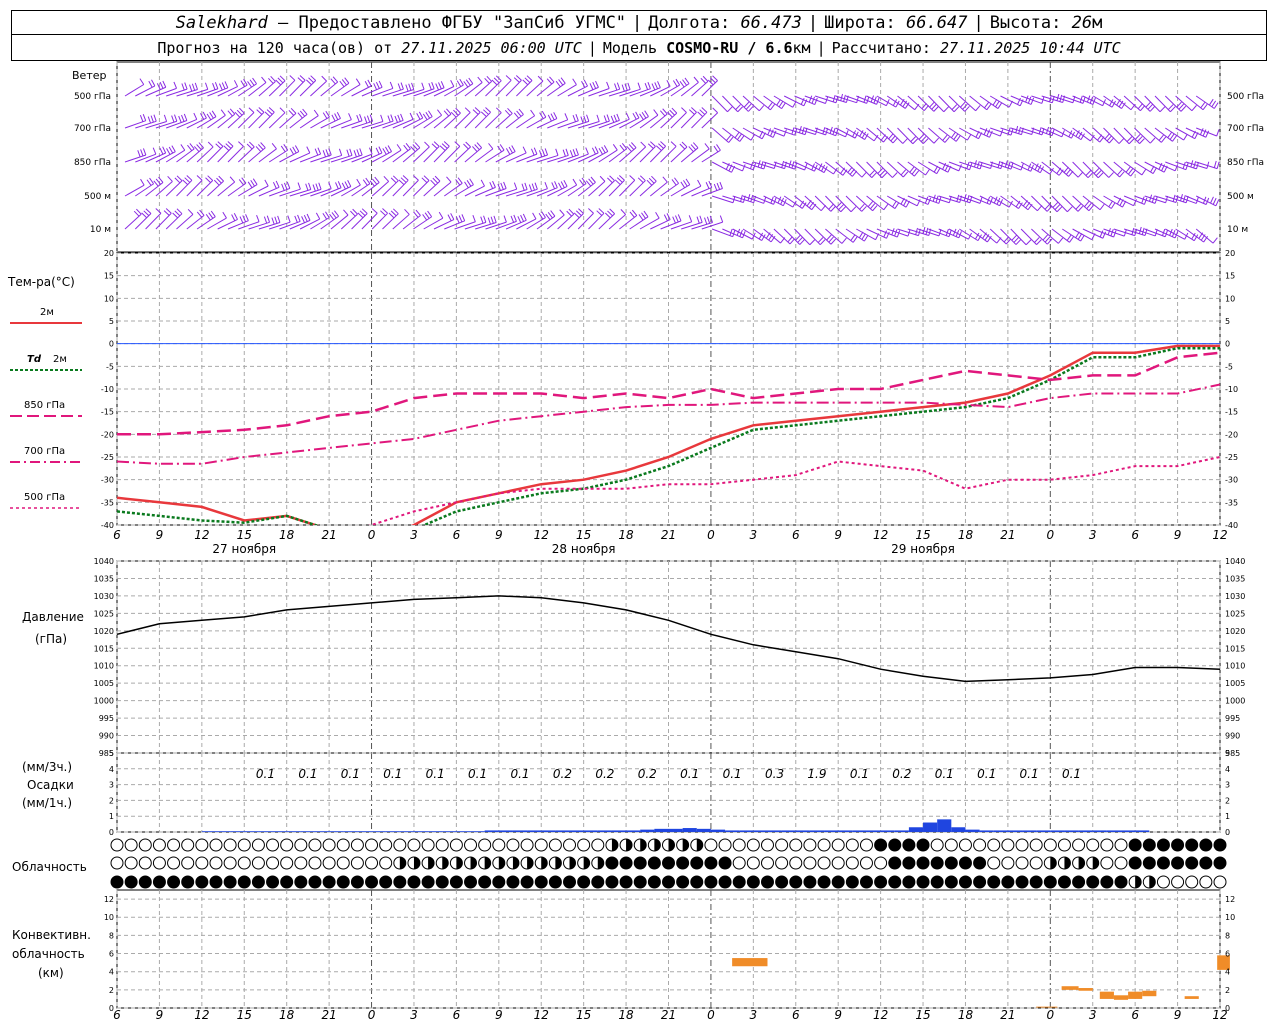  I want to click on wind-level-right: 700 гПа, so click(1245, 129).